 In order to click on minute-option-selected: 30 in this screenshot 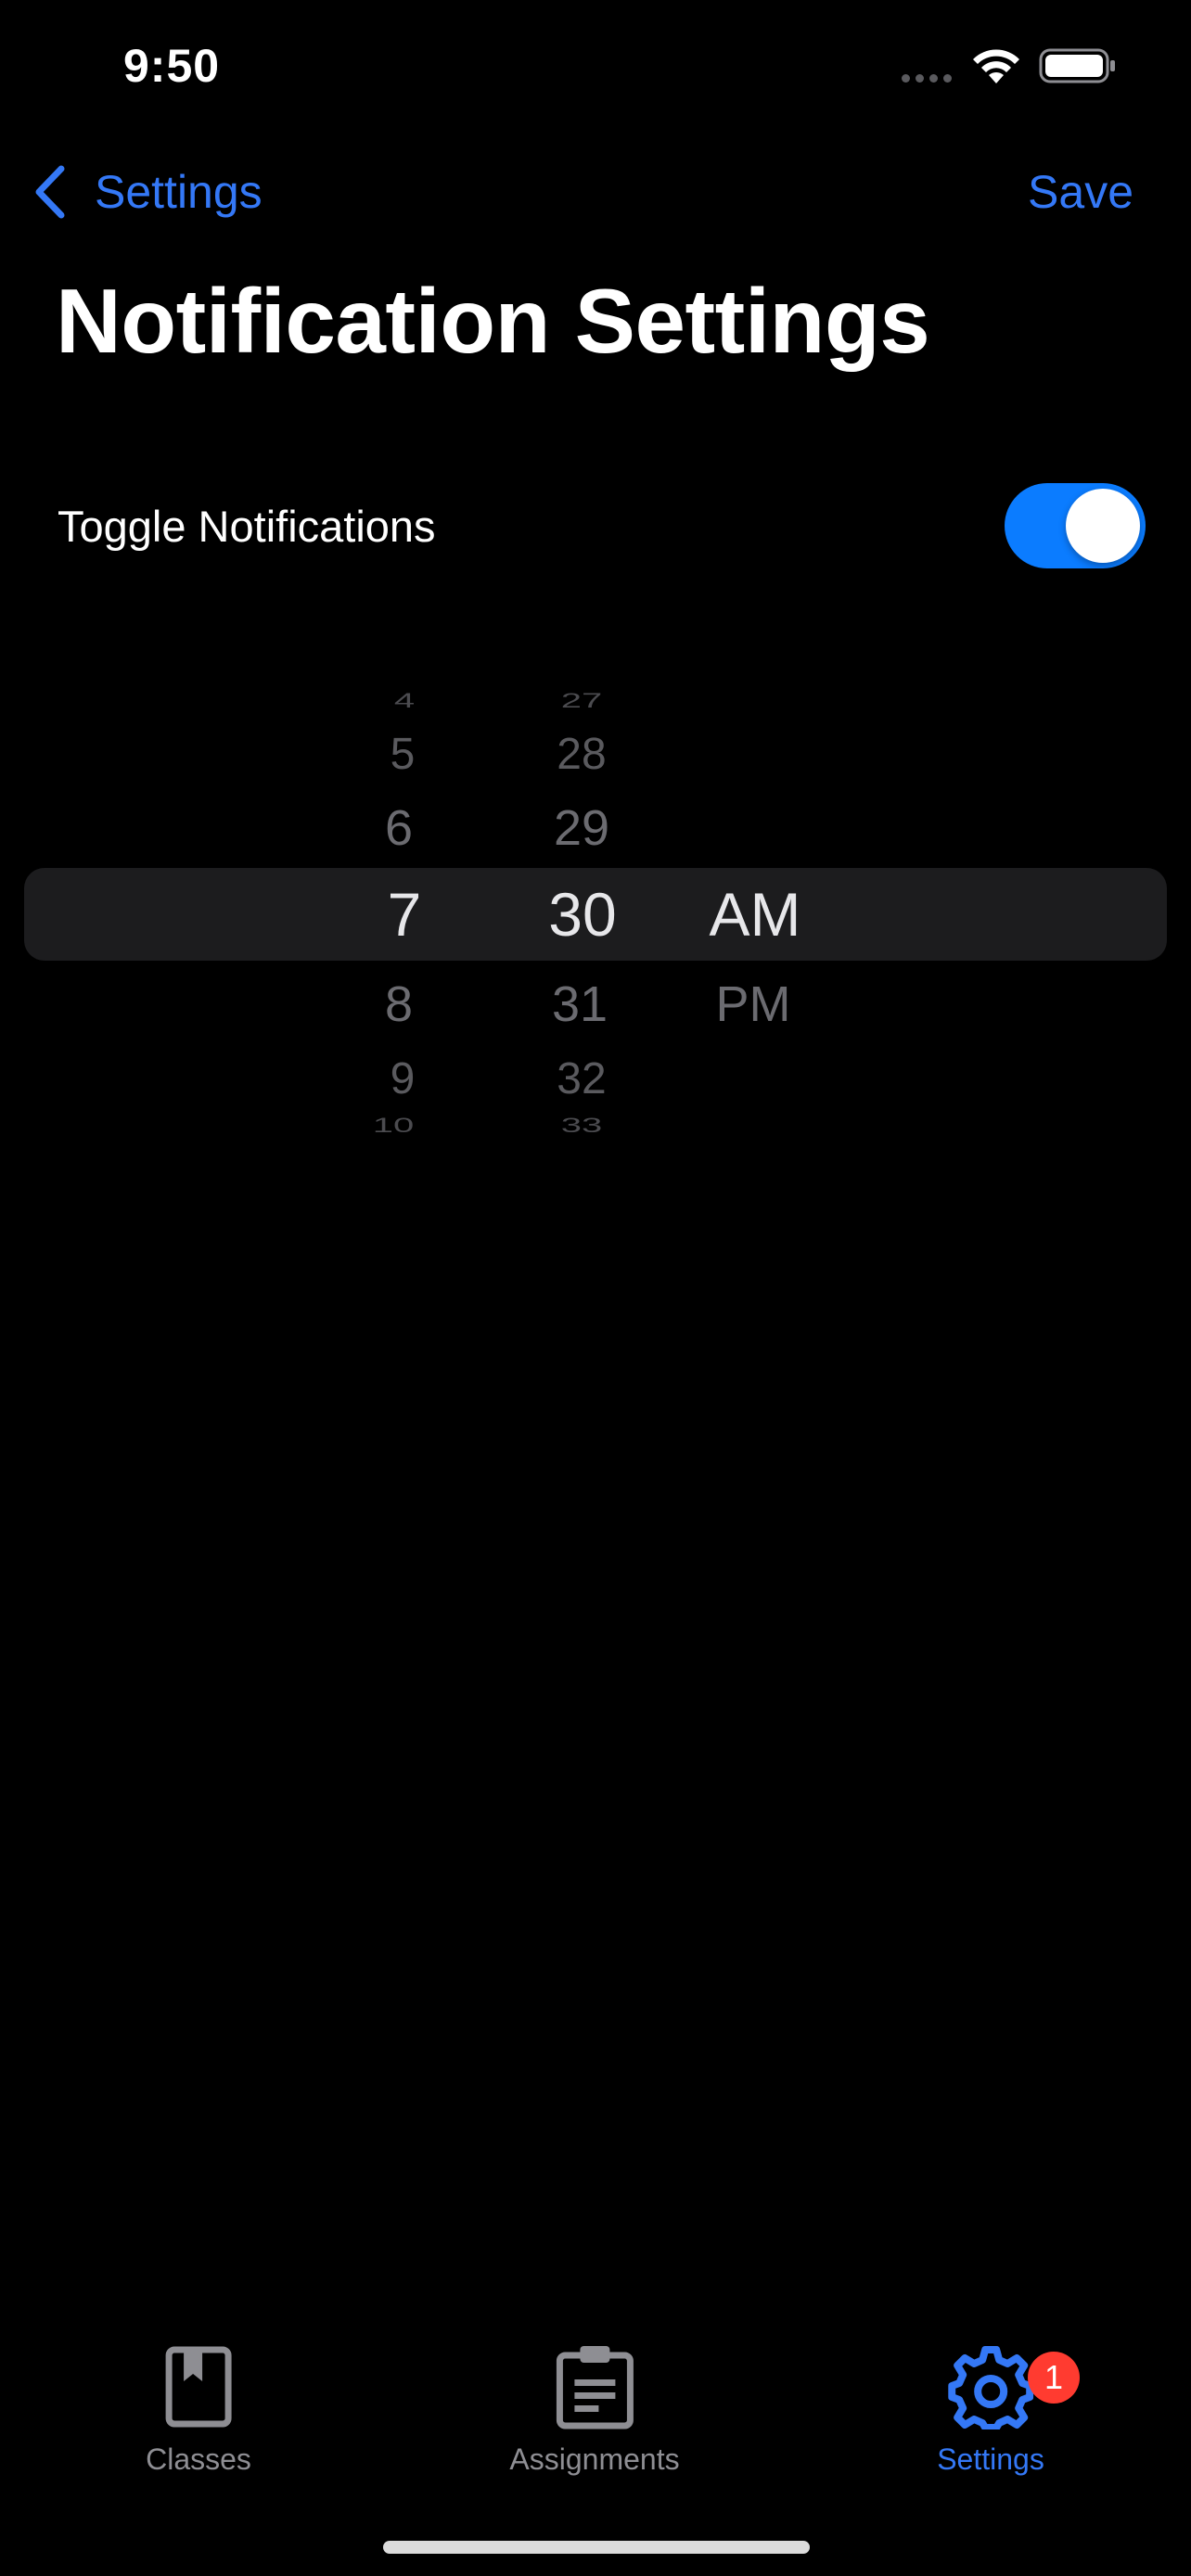, I will do `click(582, 914)`.